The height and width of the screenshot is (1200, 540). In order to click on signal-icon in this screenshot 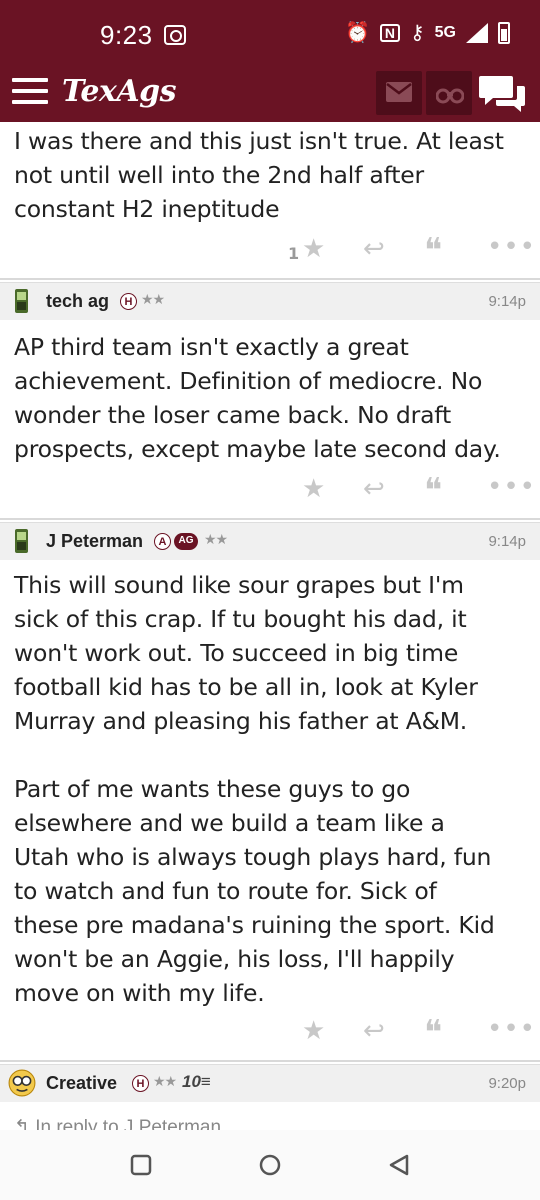, I will do `click(477, 33)`.